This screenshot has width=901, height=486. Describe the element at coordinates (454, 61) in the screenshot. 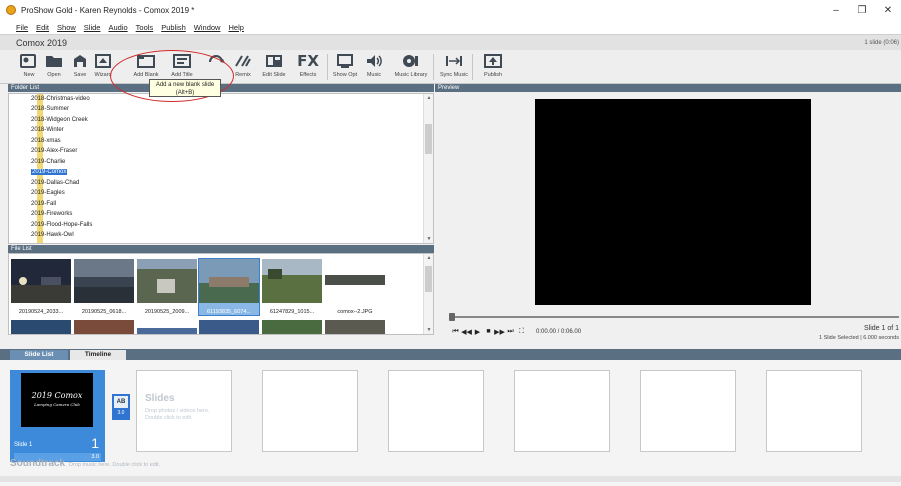

I see `sync-music-icon` at that location.